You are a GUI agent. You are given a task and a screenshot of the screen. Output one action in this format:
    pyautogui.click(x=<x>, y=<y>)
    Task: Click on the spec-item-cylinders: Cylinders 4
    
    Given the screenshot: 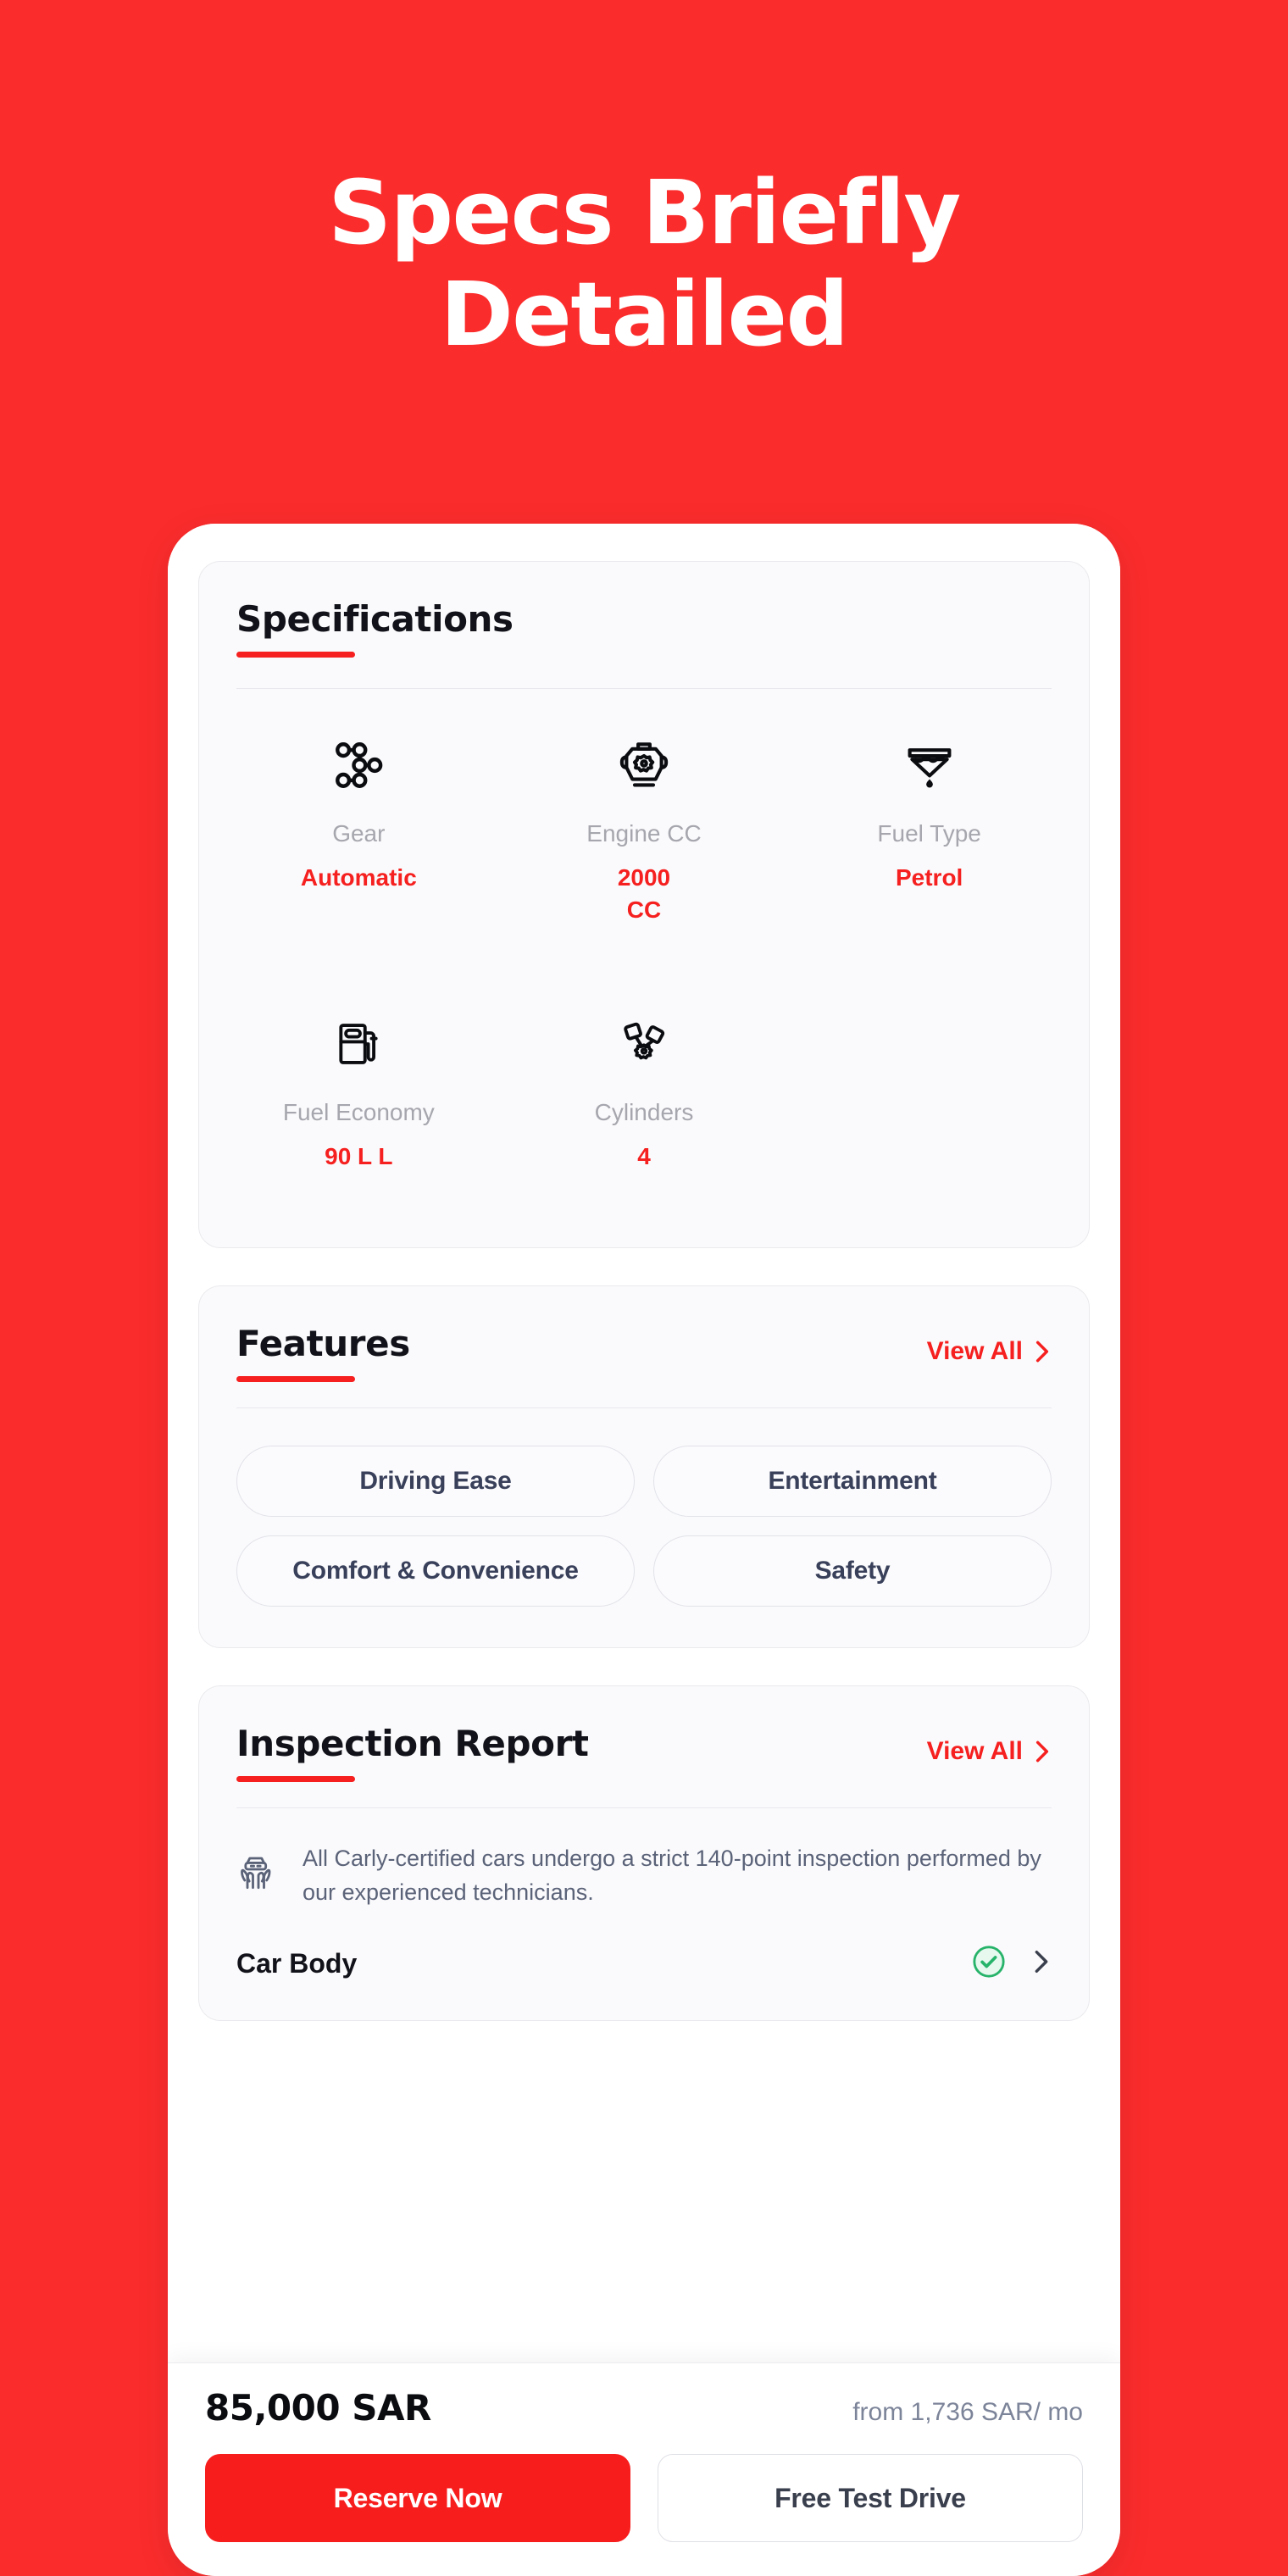 What is the action you would take?
    pyautogui.click(x=644, y=1064)
    